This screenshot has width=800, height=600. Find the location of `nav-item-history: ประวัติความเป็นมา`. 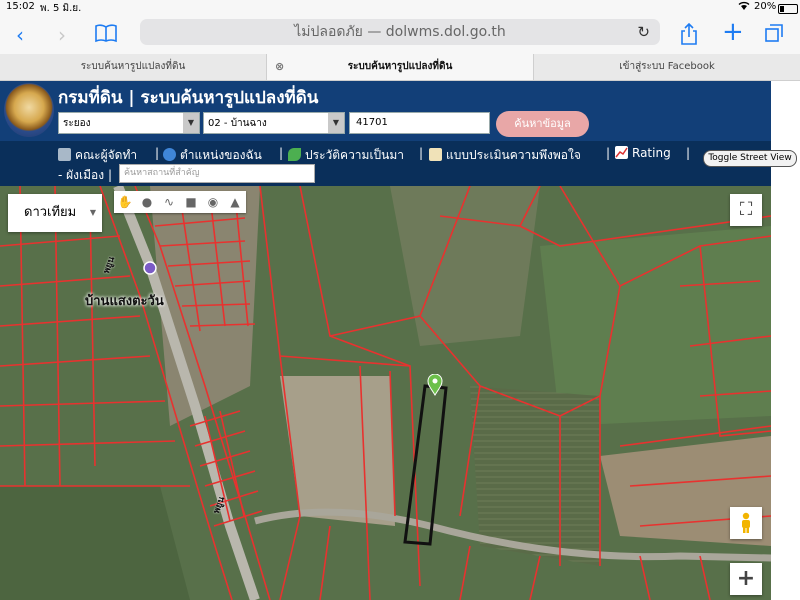

nav-item-history: ประวัติความเป็นมา is located at coordinates (346, 155).